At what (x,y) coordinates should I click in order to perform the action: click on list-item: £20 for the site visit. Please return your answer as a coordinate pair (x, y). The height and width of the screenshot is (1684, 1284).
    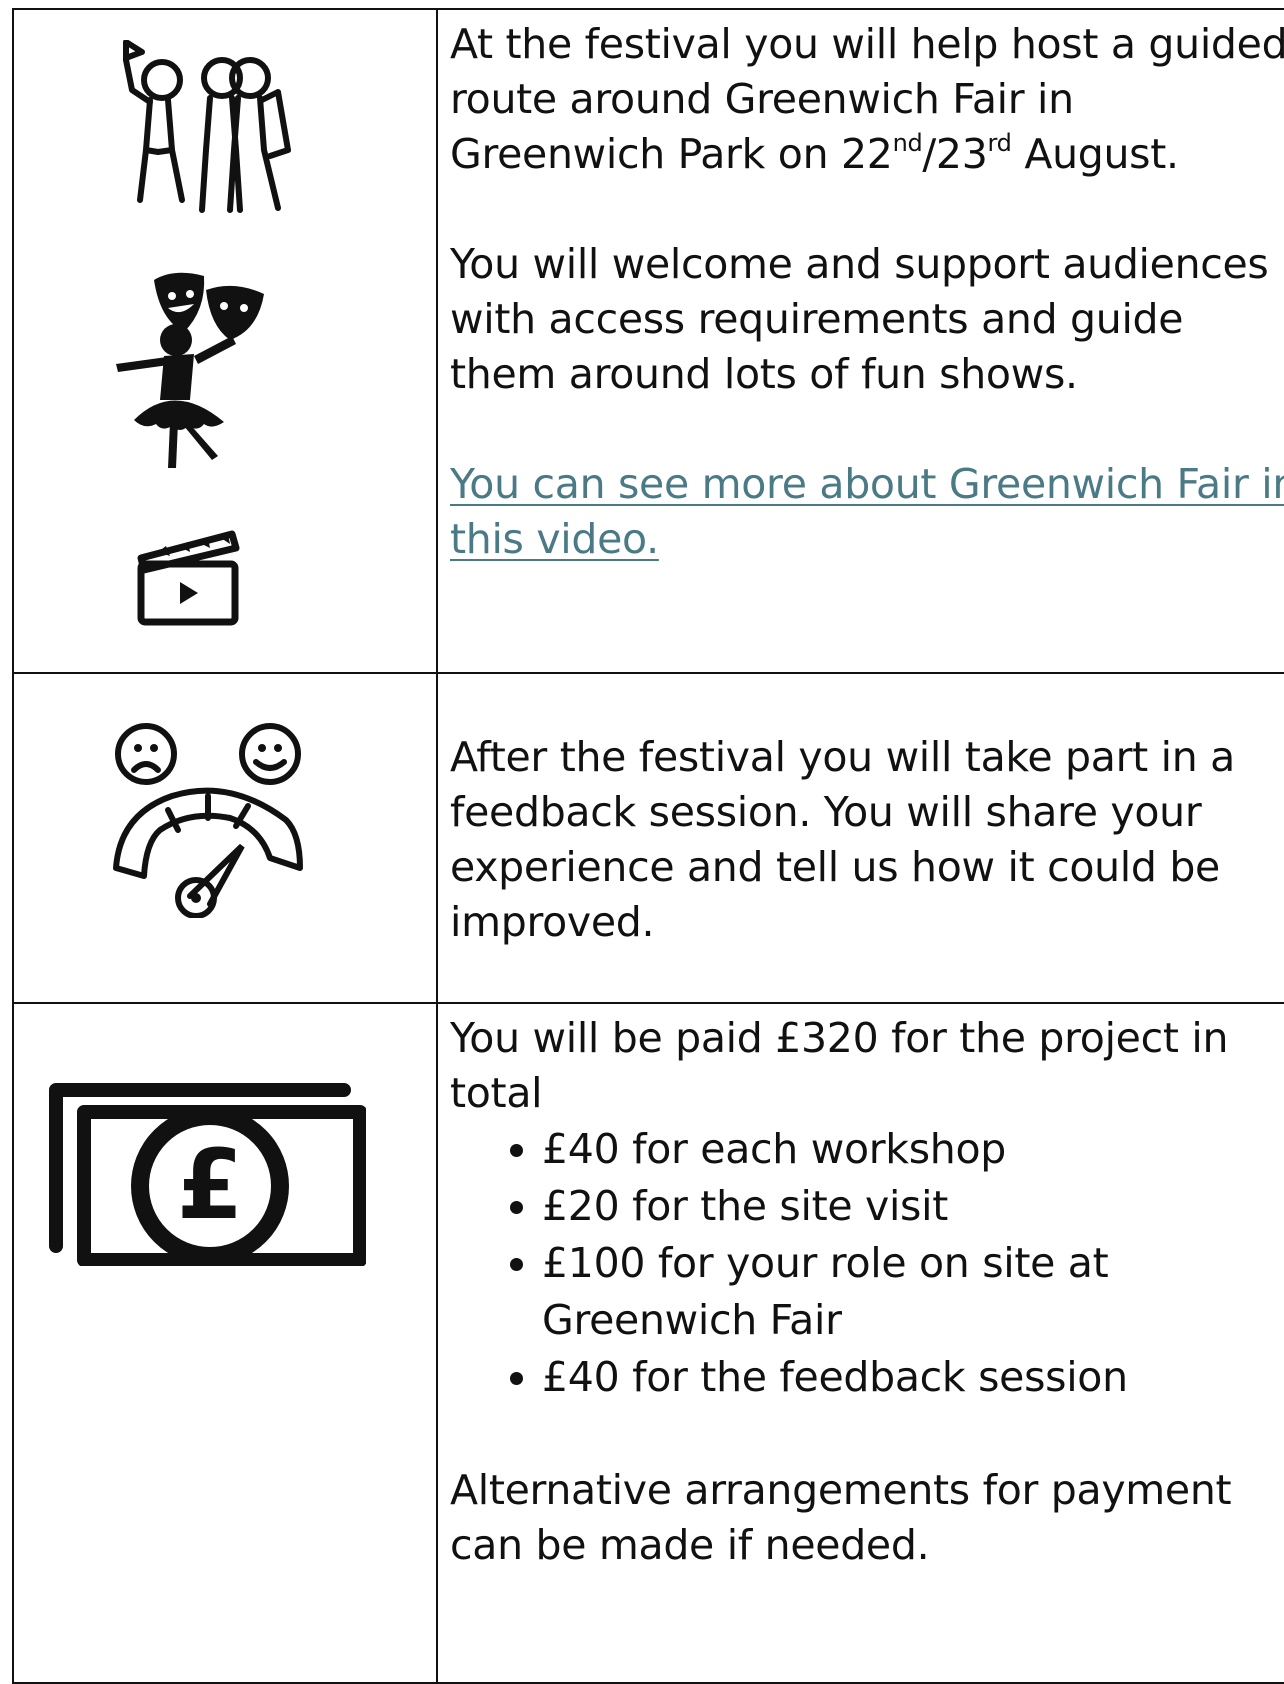
    Looking at the image, I should click on (913, 1206).